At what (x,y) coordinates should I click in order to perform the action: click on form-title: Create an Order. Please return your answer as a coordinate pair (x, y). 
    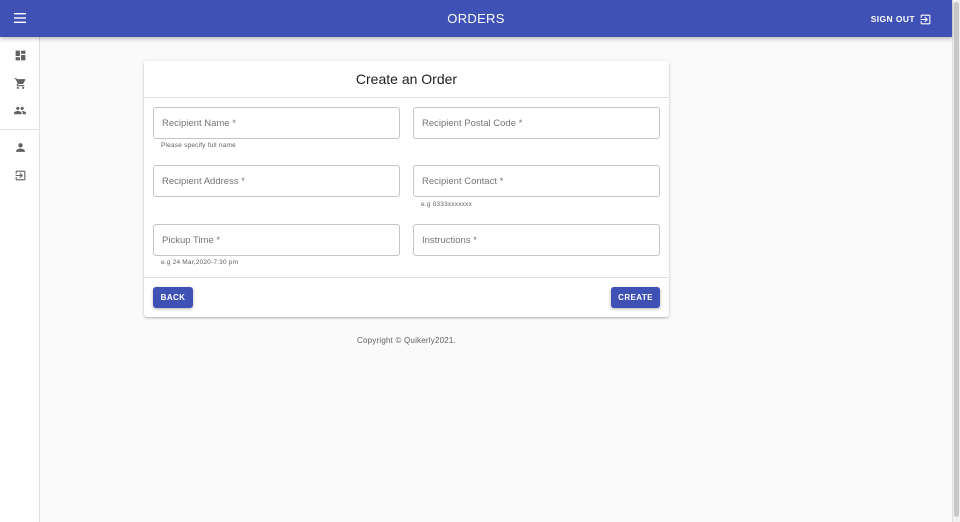
    Looking at the image, I should click on (406, 79).